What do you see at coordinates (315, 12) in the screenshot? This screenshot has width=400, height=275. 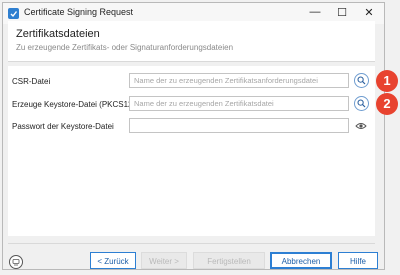 I see `minimize-icon: —` at bounding box center [315, 12].